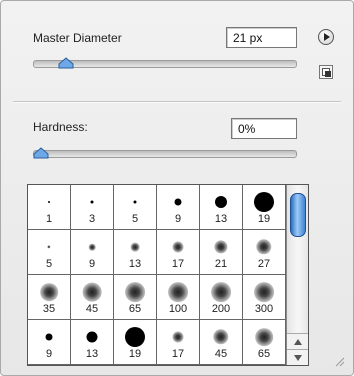 Image resolution: width=354 pixels, height=376 pixels. I want to click on brush-size-label: 100, so click(178, 309).